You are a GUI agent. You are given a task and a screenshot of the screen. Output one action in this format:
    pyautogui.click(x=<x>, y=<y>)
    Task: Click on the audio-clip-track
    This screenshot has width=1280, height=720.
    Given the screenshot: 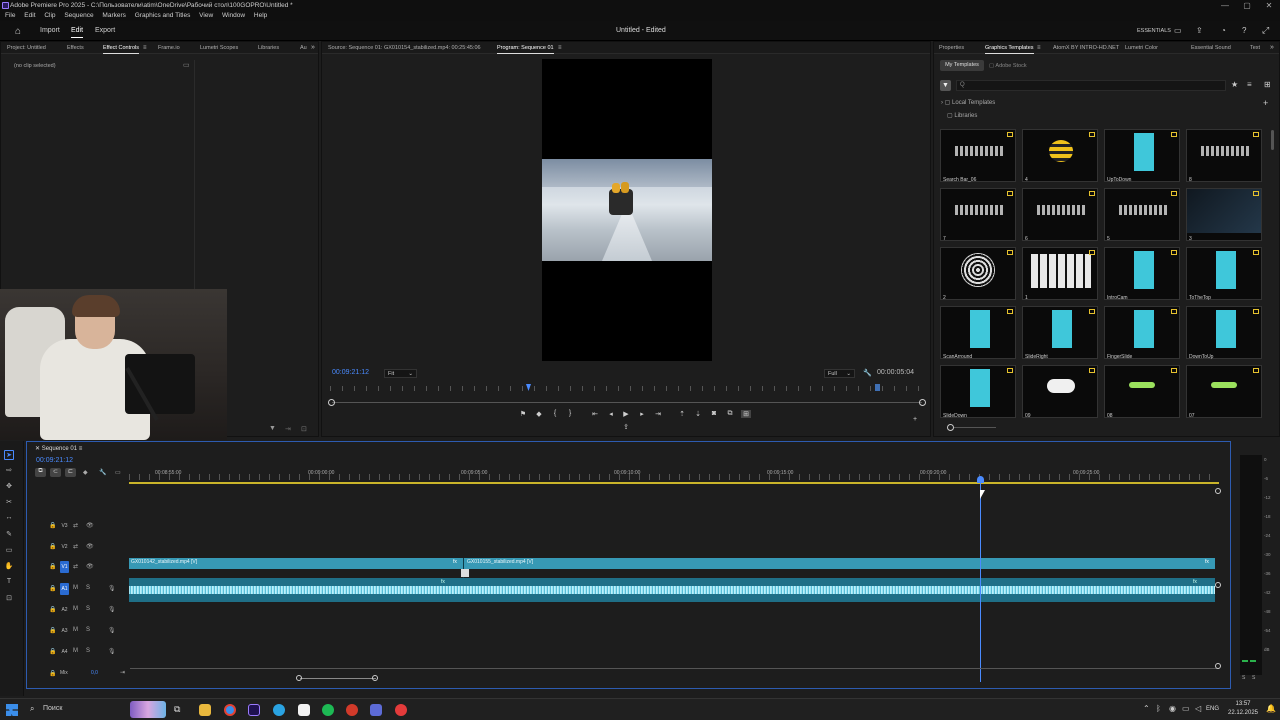 What is the action you would take?
    pyautogui.click(x=672, y=590)
    